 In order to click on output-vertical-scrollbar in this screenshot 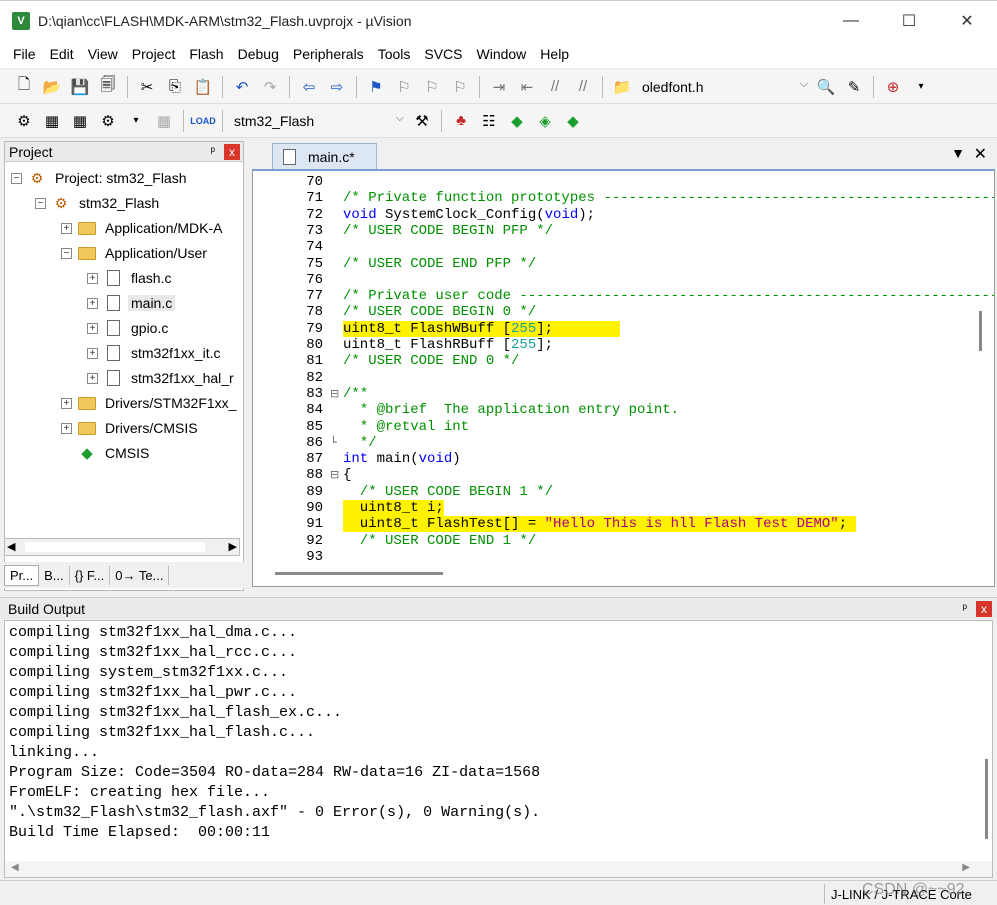, I will do `click(986, 799)`.